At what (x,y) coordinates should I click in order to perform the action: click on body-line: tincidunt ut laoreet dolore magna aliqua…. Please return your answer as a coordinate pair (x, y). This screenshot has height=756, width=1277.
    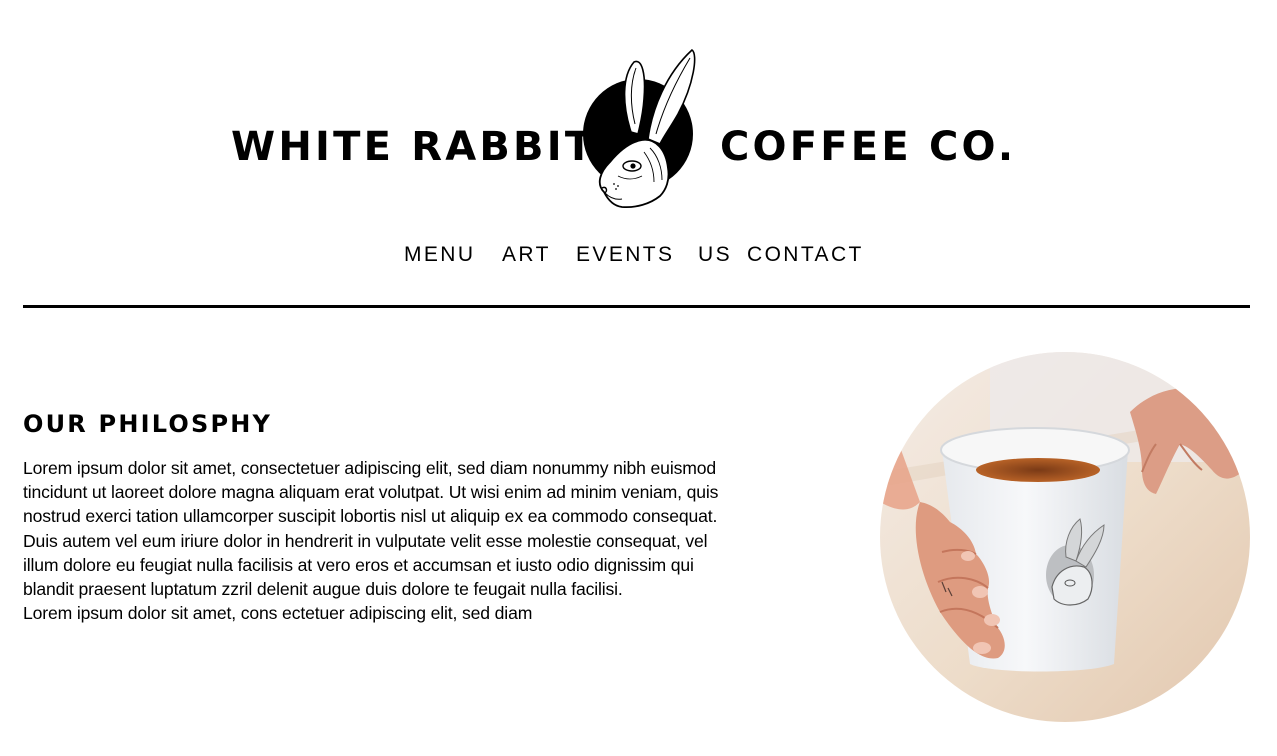
    Looking at the image, I should click on (371, 492).